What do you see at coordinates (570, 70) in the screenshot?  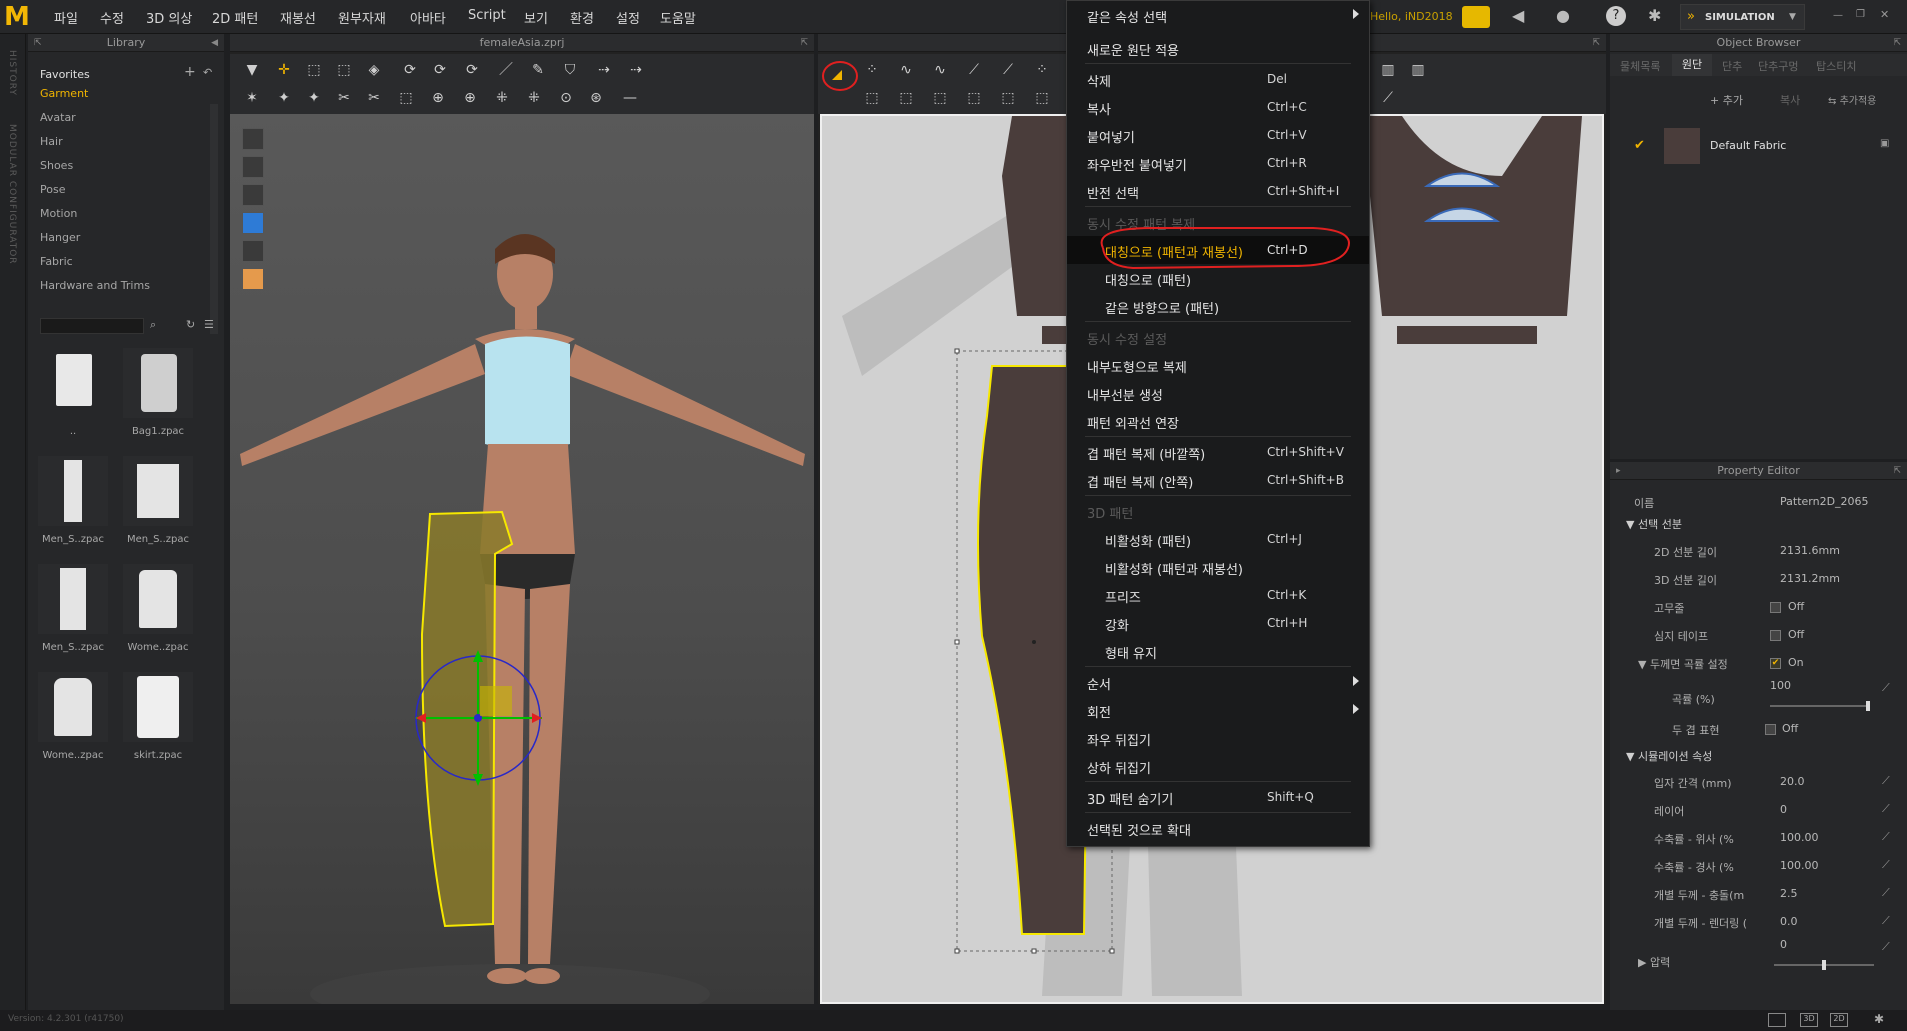 I see `garment-icon: ⛉` at bounding box center [570, 70].